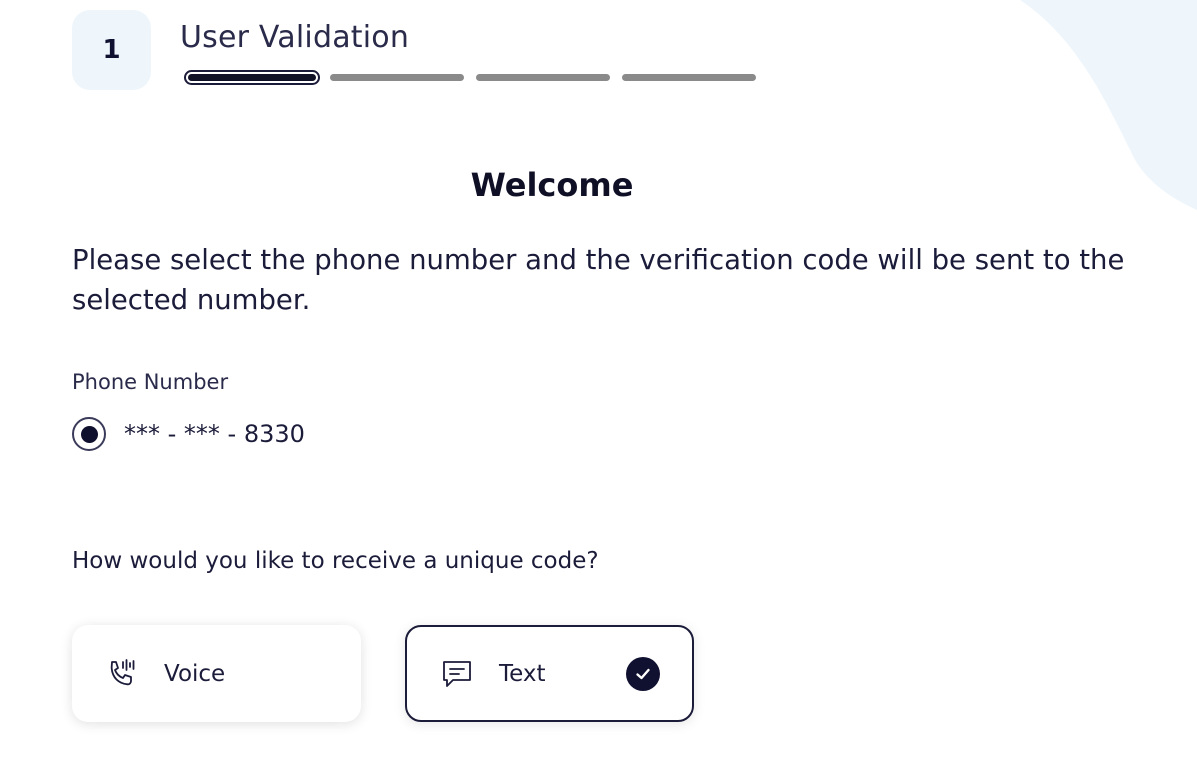 This screenshot has height=758, width=1197. I want to click on selected-check-icon, so click(643, 674).